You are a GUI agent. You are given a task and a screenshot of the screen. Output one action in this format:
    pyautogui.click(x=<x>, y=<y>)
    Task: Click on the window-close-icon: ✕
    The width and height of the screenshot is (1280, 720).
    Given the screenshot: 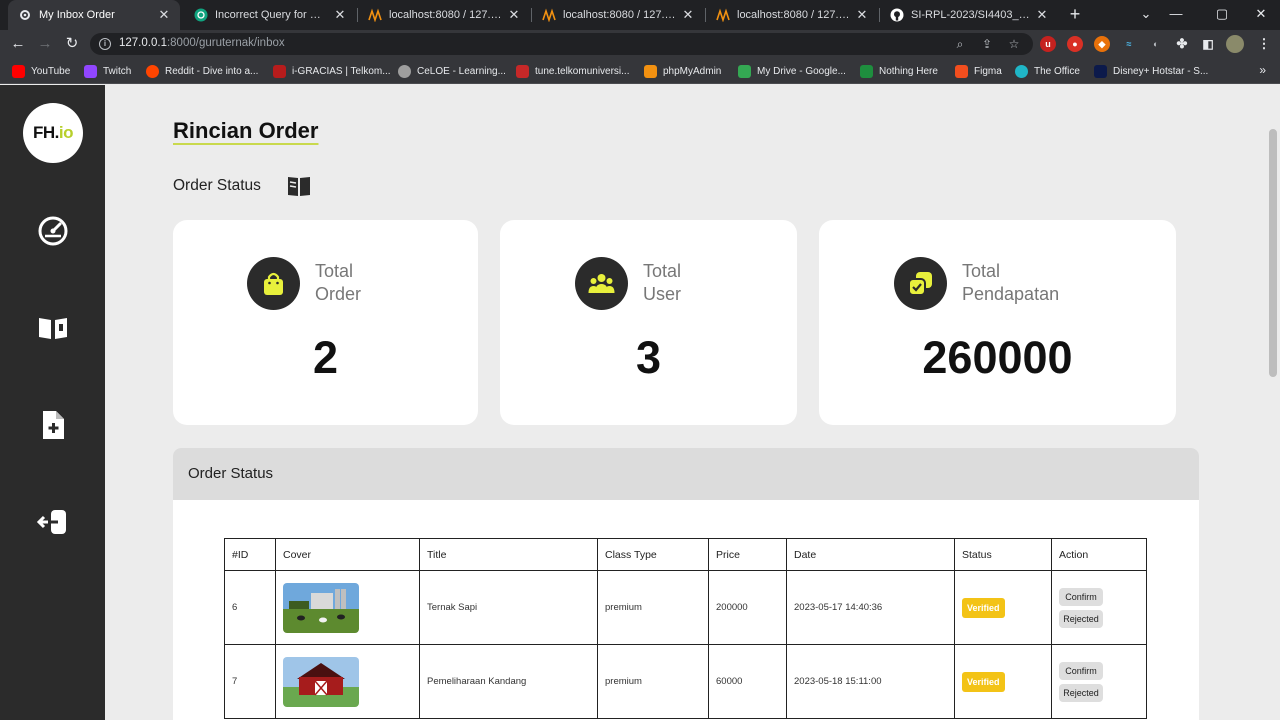 What is the action you would take?
    pyautogui.click(x=1261, y=14)
    